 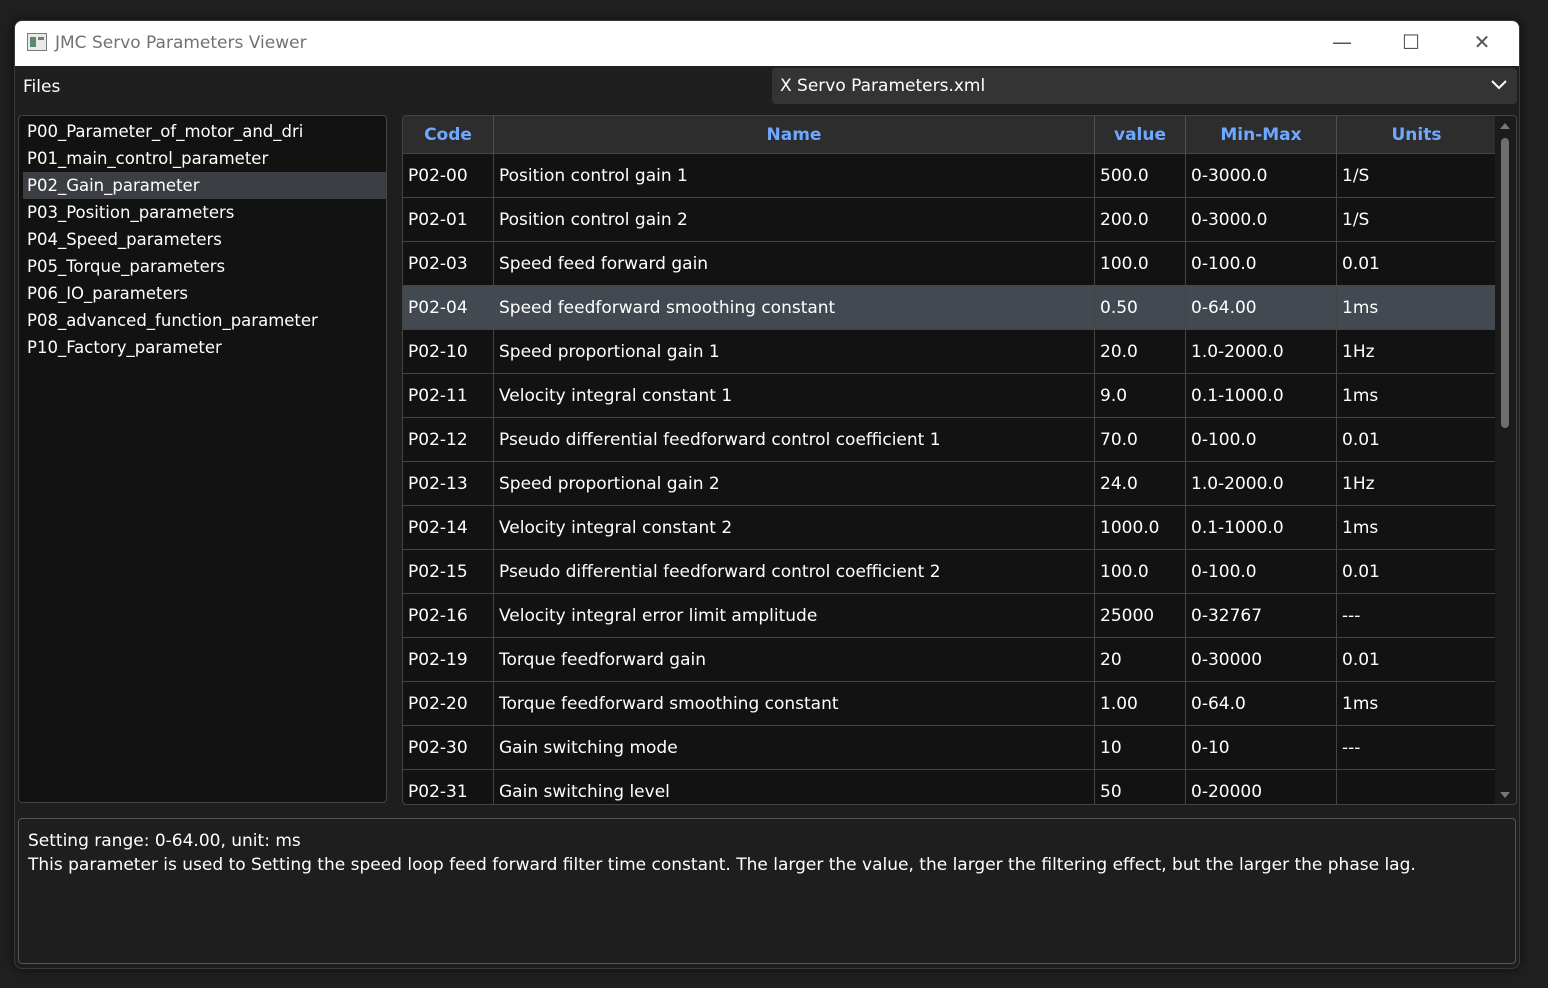 I want to click on sidebar-item: P06_IO_parameters, so click(x=204, y=293).